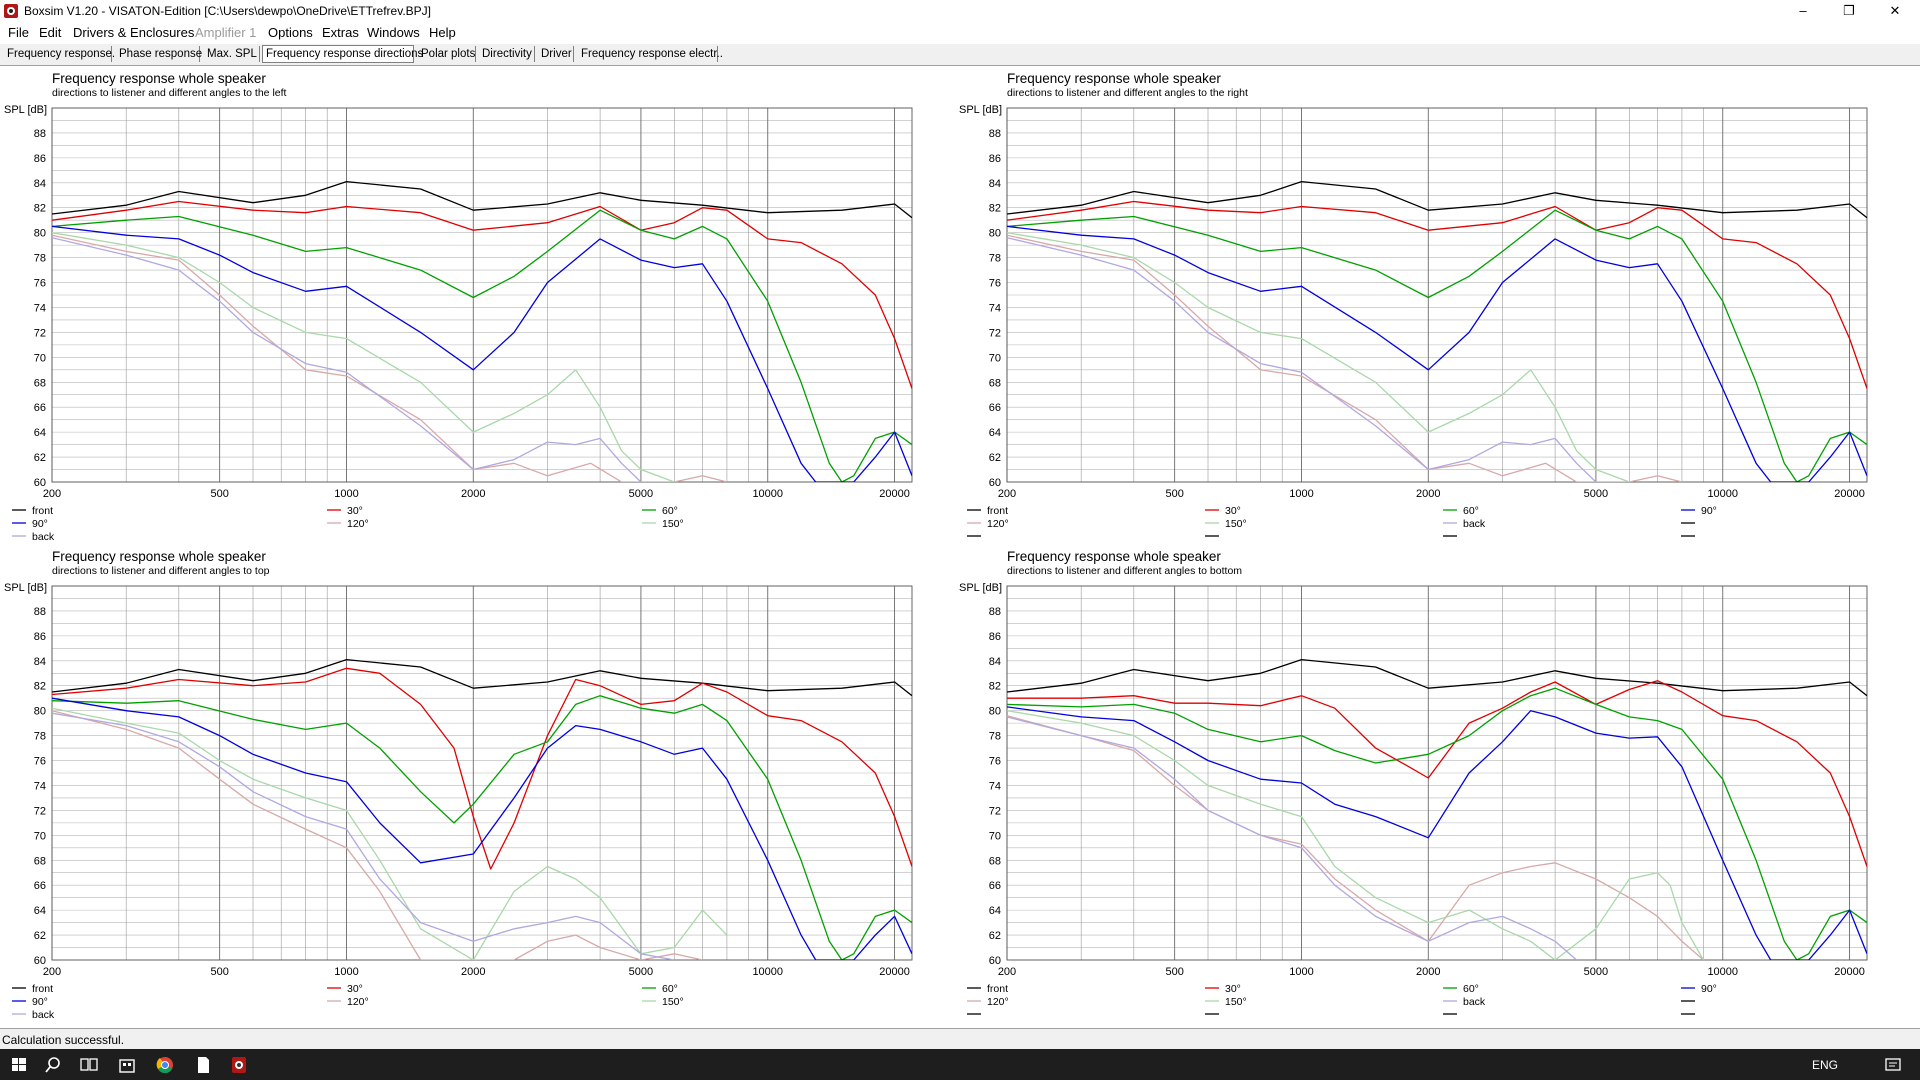  I want to click on y-axis-label: SPL [dB], so click(980, 110).